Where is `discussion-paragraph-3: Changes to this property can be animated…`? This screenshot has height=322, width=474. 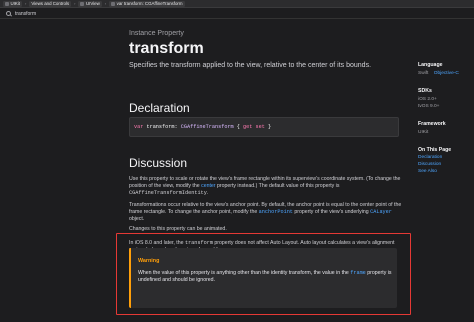
discussion-paragraph-3: Changes to this property can be animated… is located at coordinates (178, 229).